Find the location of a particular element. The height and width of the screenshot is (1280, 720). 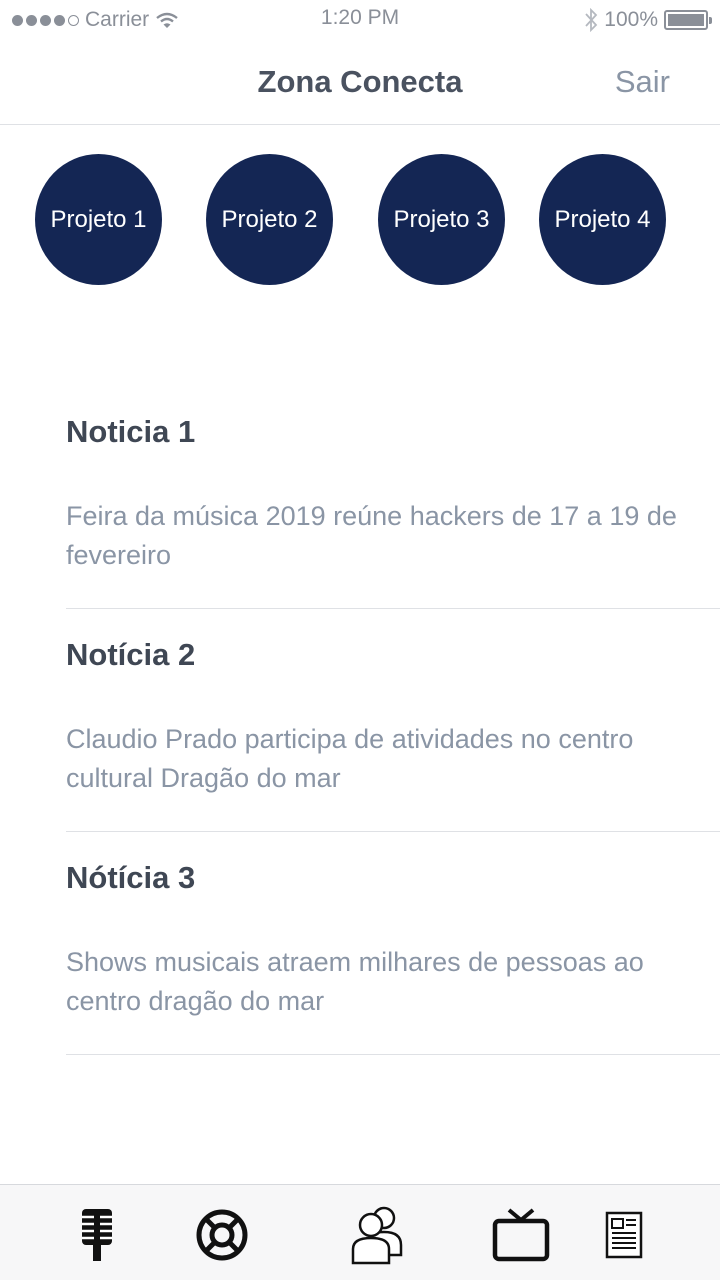

project-button-3: Projeto 3 is located at coordinates (441, 219).